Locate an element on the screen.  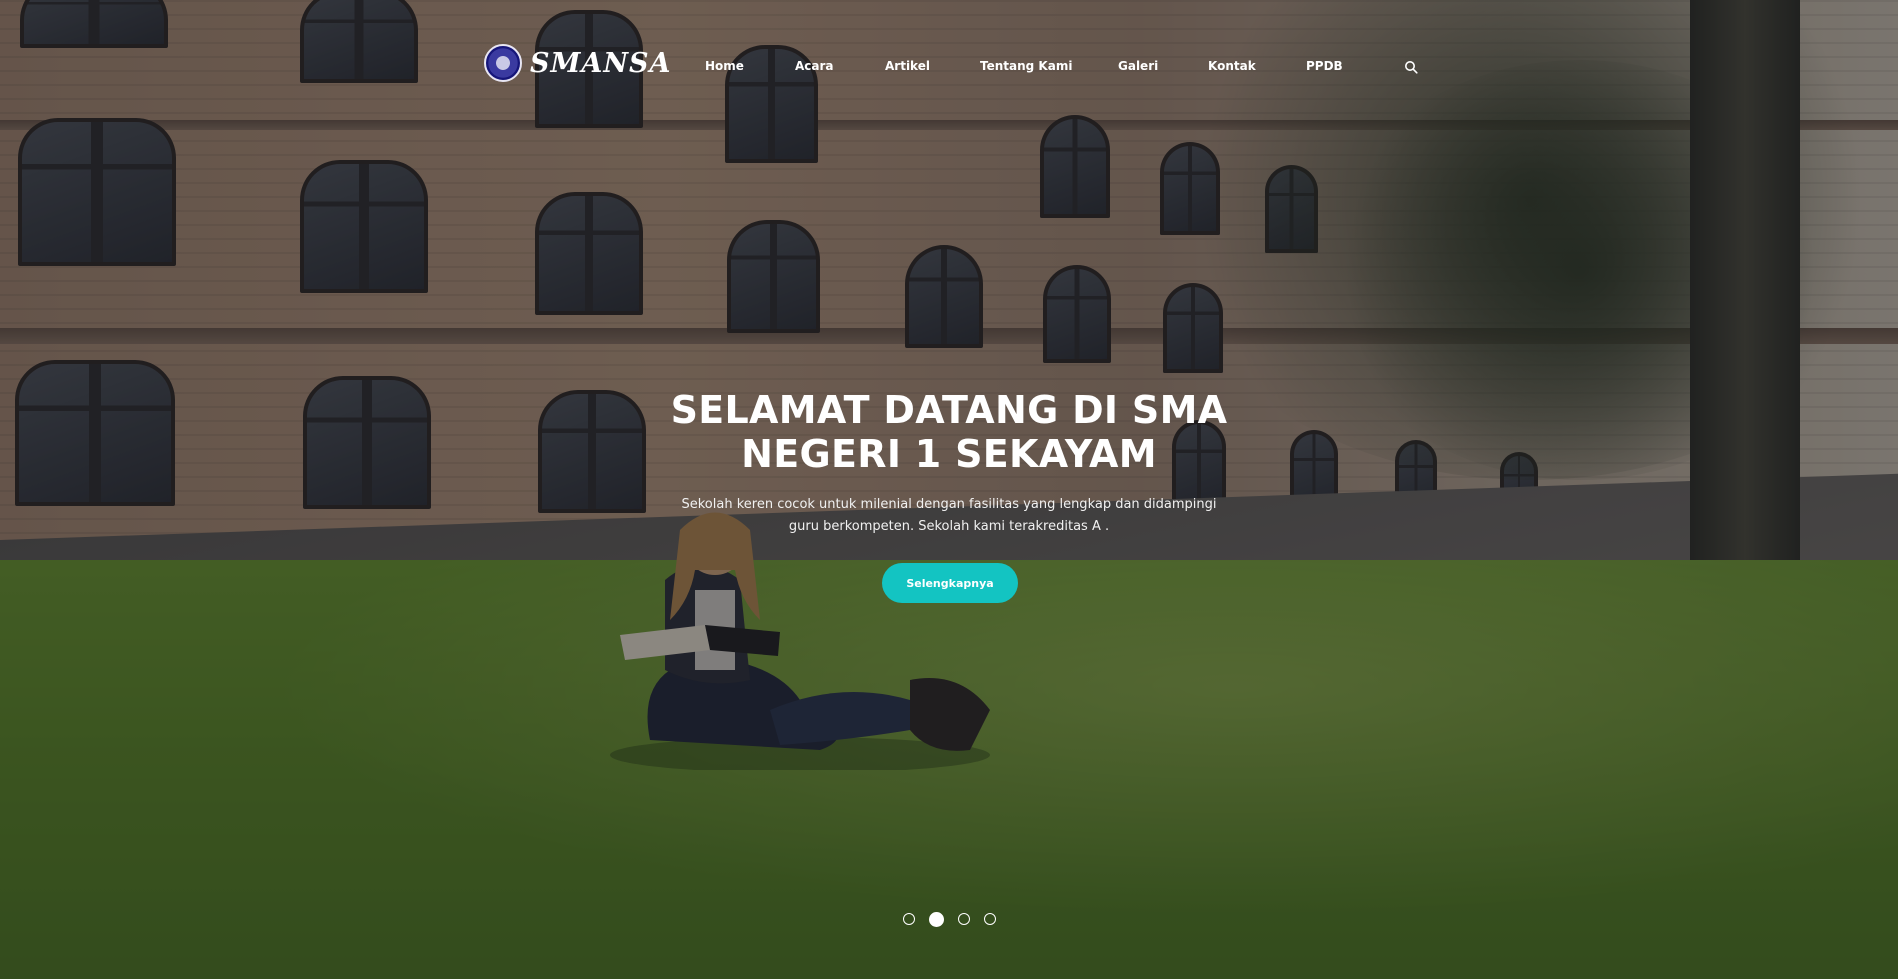
selengkapnya-button: Selengkapnya is located at coordinates (950, 583).